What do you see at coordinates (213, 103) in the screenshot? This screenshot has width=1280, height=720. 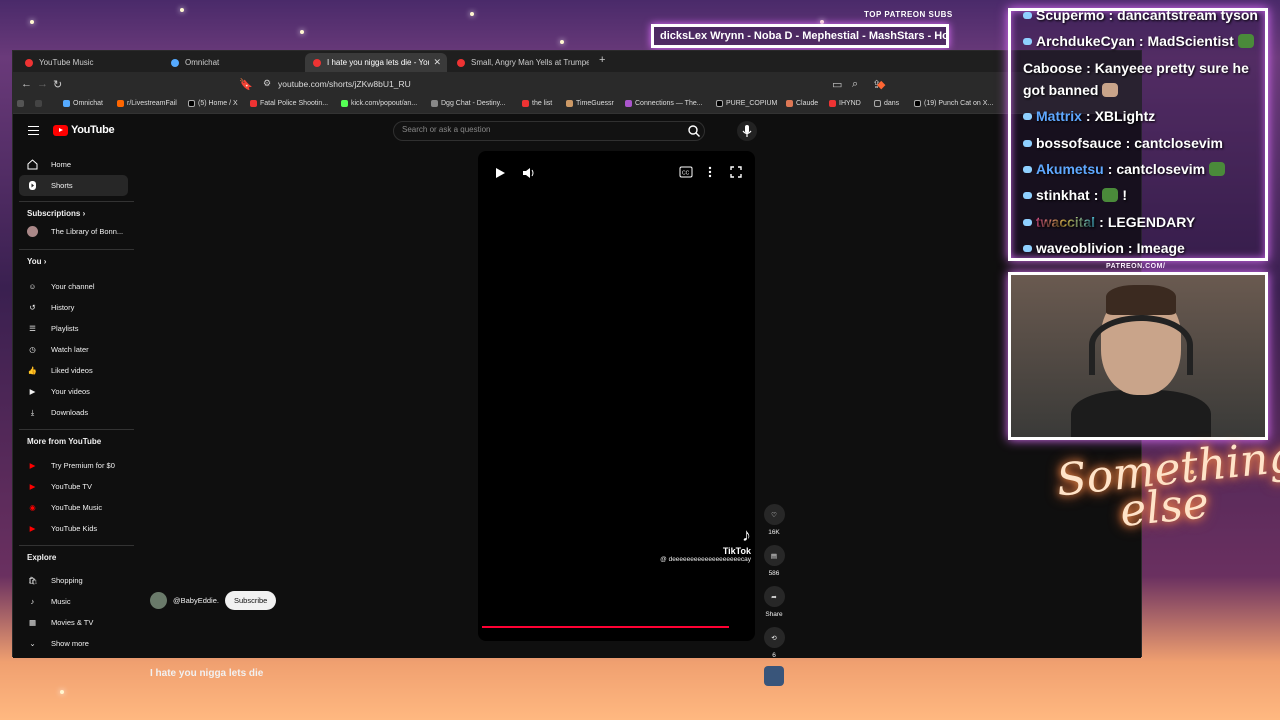 I see `bookmark-item: (5) Home / X` at bounding box center [213, 103].